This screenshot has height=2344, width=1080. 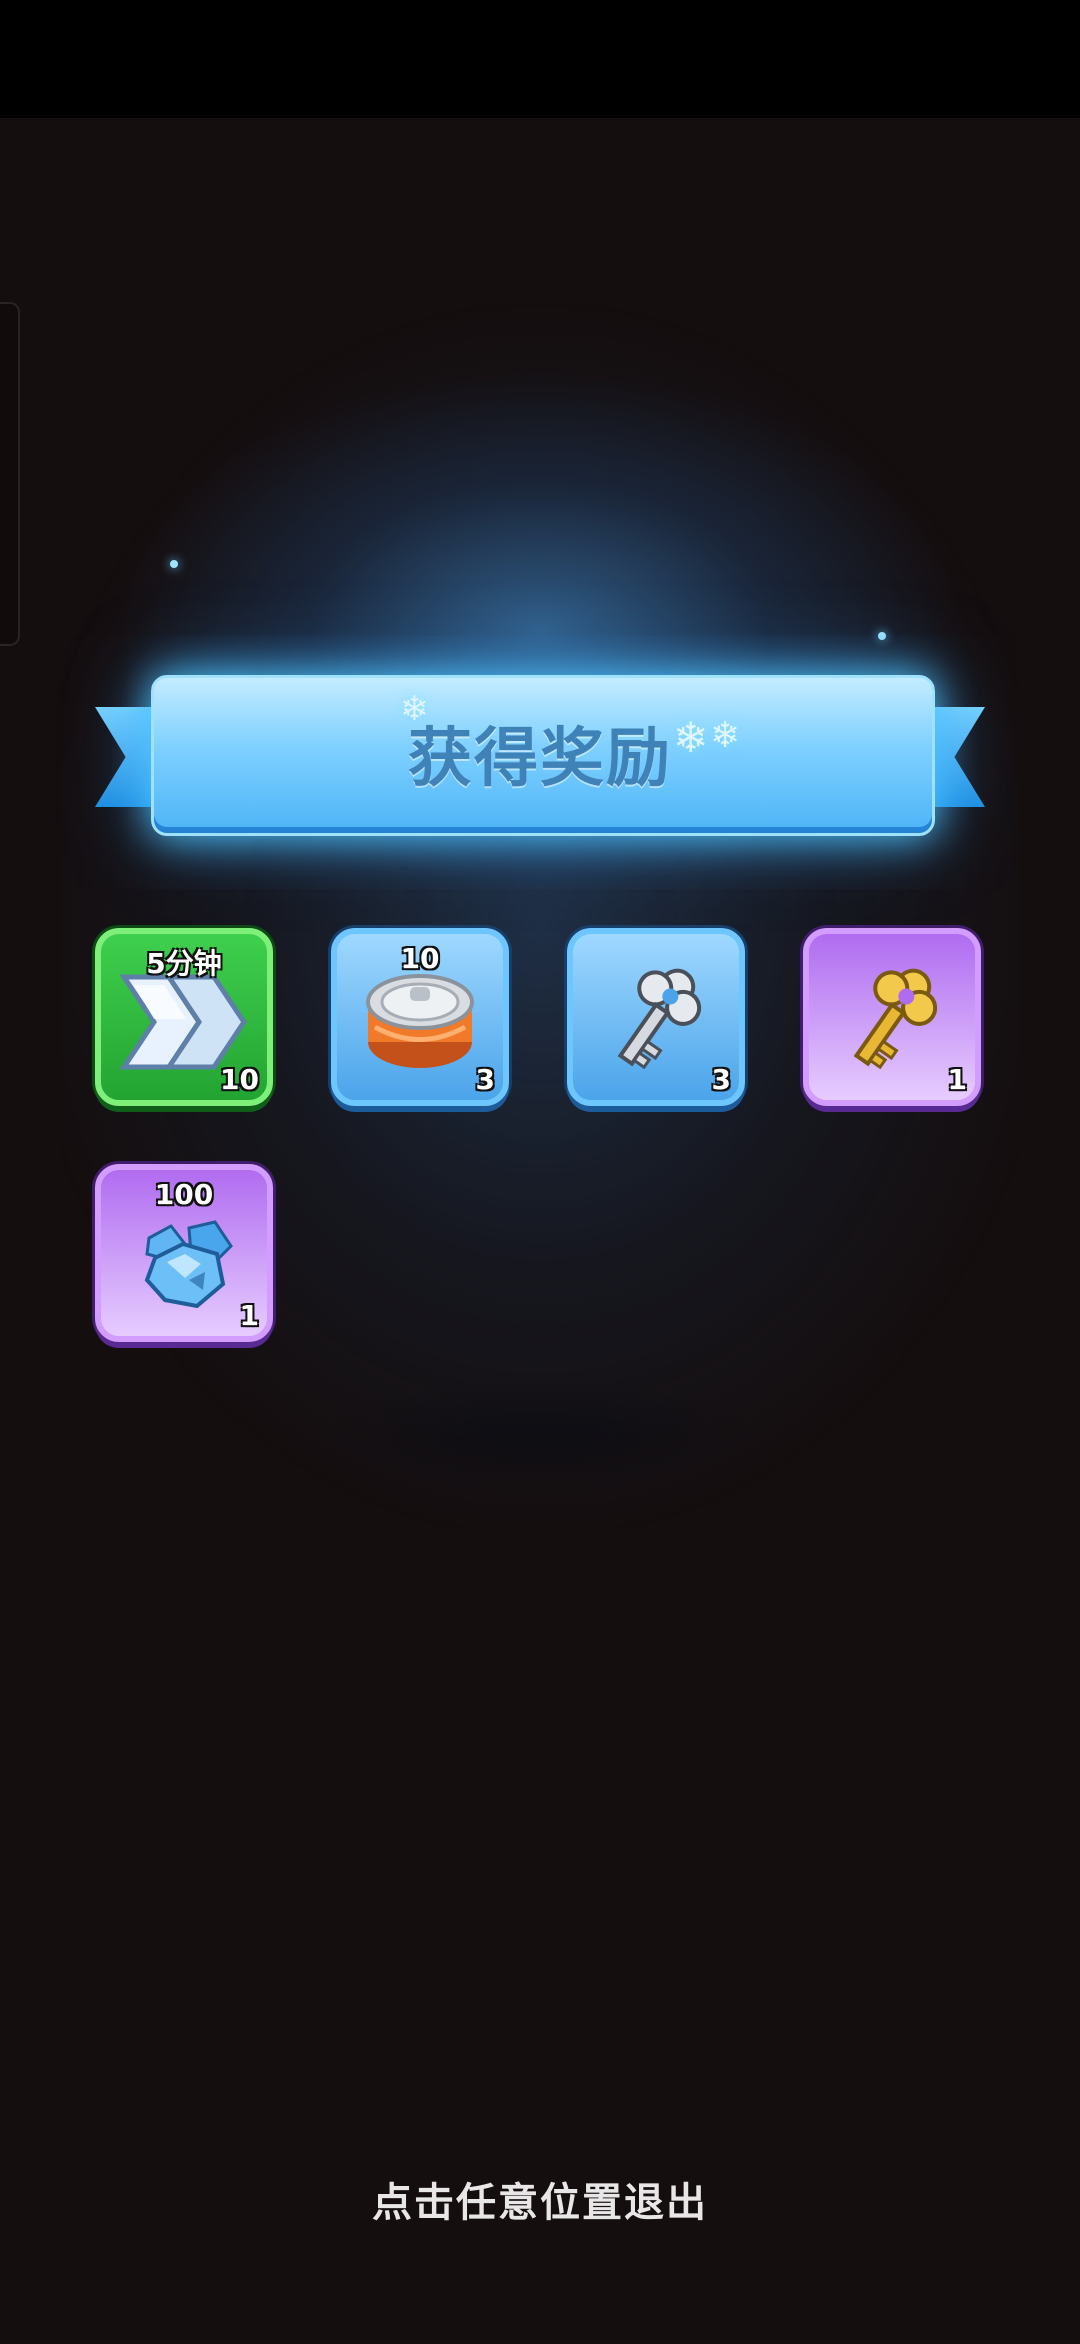 I want to click on reward-item-food-can: 10 3, so click(x=420, y=1017).